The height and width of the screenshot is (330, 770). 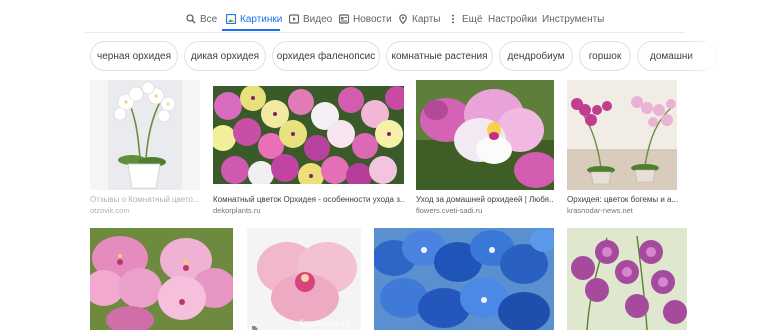 What do you see at coordinates (472, 19) in the screenshot?
I see `tab-more-label: Ещё` at bounding box center [472, 19].